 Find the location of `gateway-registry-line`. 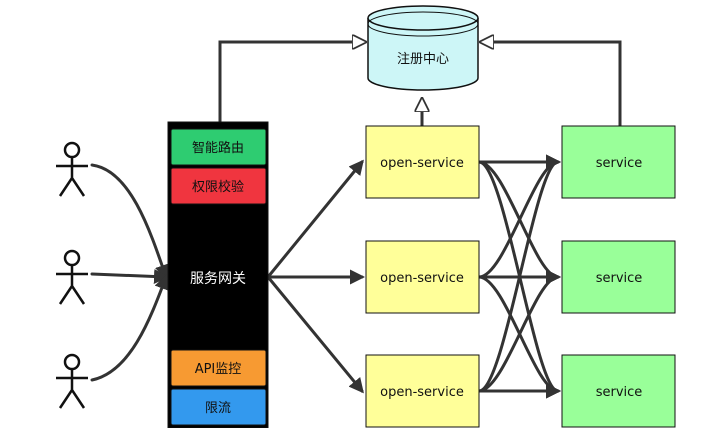

gateway-registry-line is located at coordinates (291, 83).